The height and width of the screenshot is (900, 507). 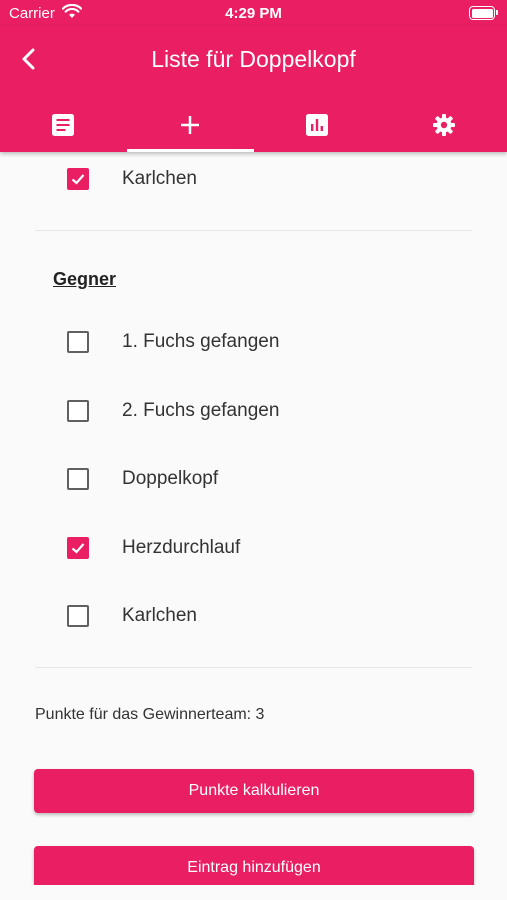 I want to click on gear-icon, so click(x=443, y=125).